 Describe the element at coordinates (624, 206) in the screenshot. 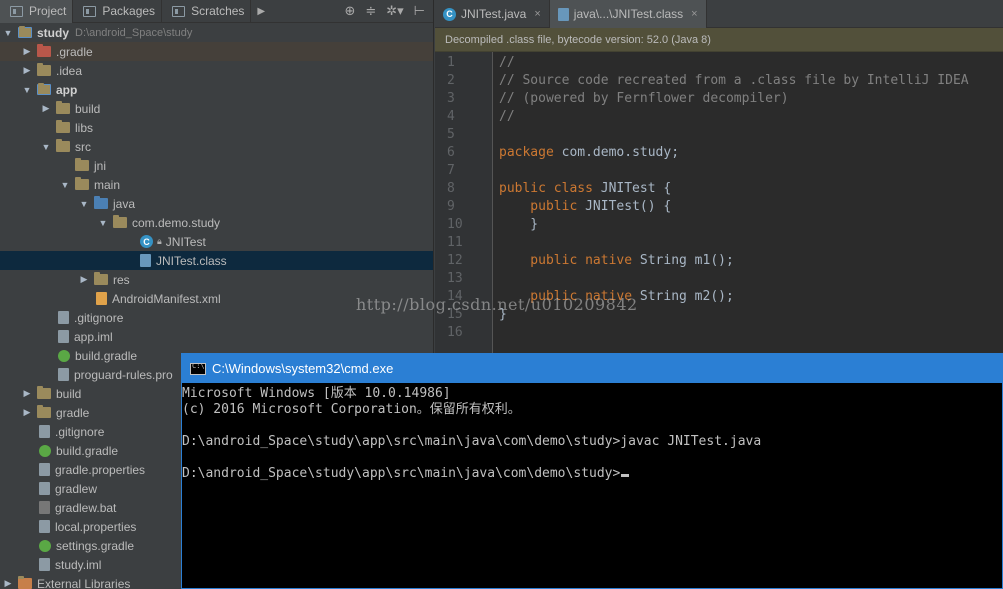

I see `code-text: JNITest() {` at that location.